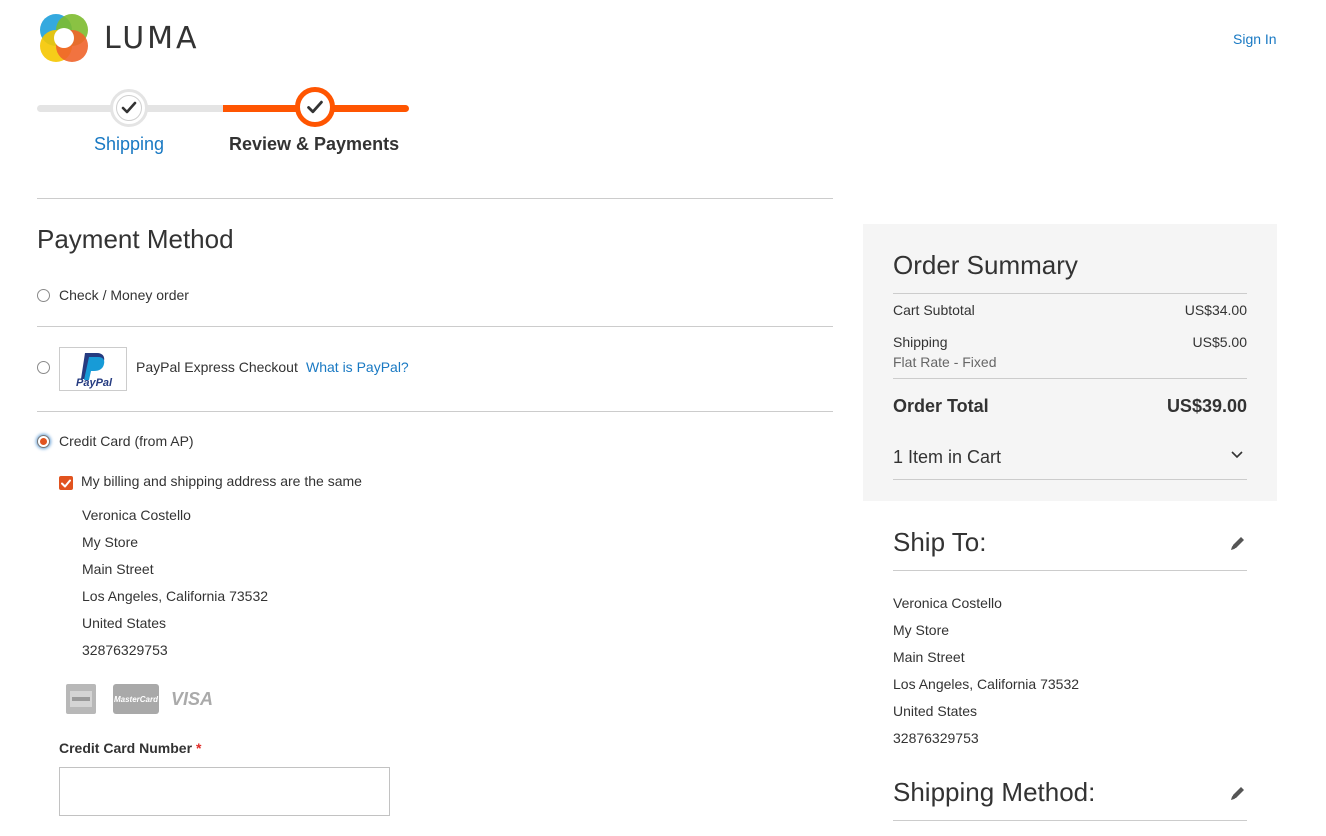 Image resolution: width=1326 pixels, height=836 pixels. I want to click on billing-phone-link: 32876329753, so click(125, 650).